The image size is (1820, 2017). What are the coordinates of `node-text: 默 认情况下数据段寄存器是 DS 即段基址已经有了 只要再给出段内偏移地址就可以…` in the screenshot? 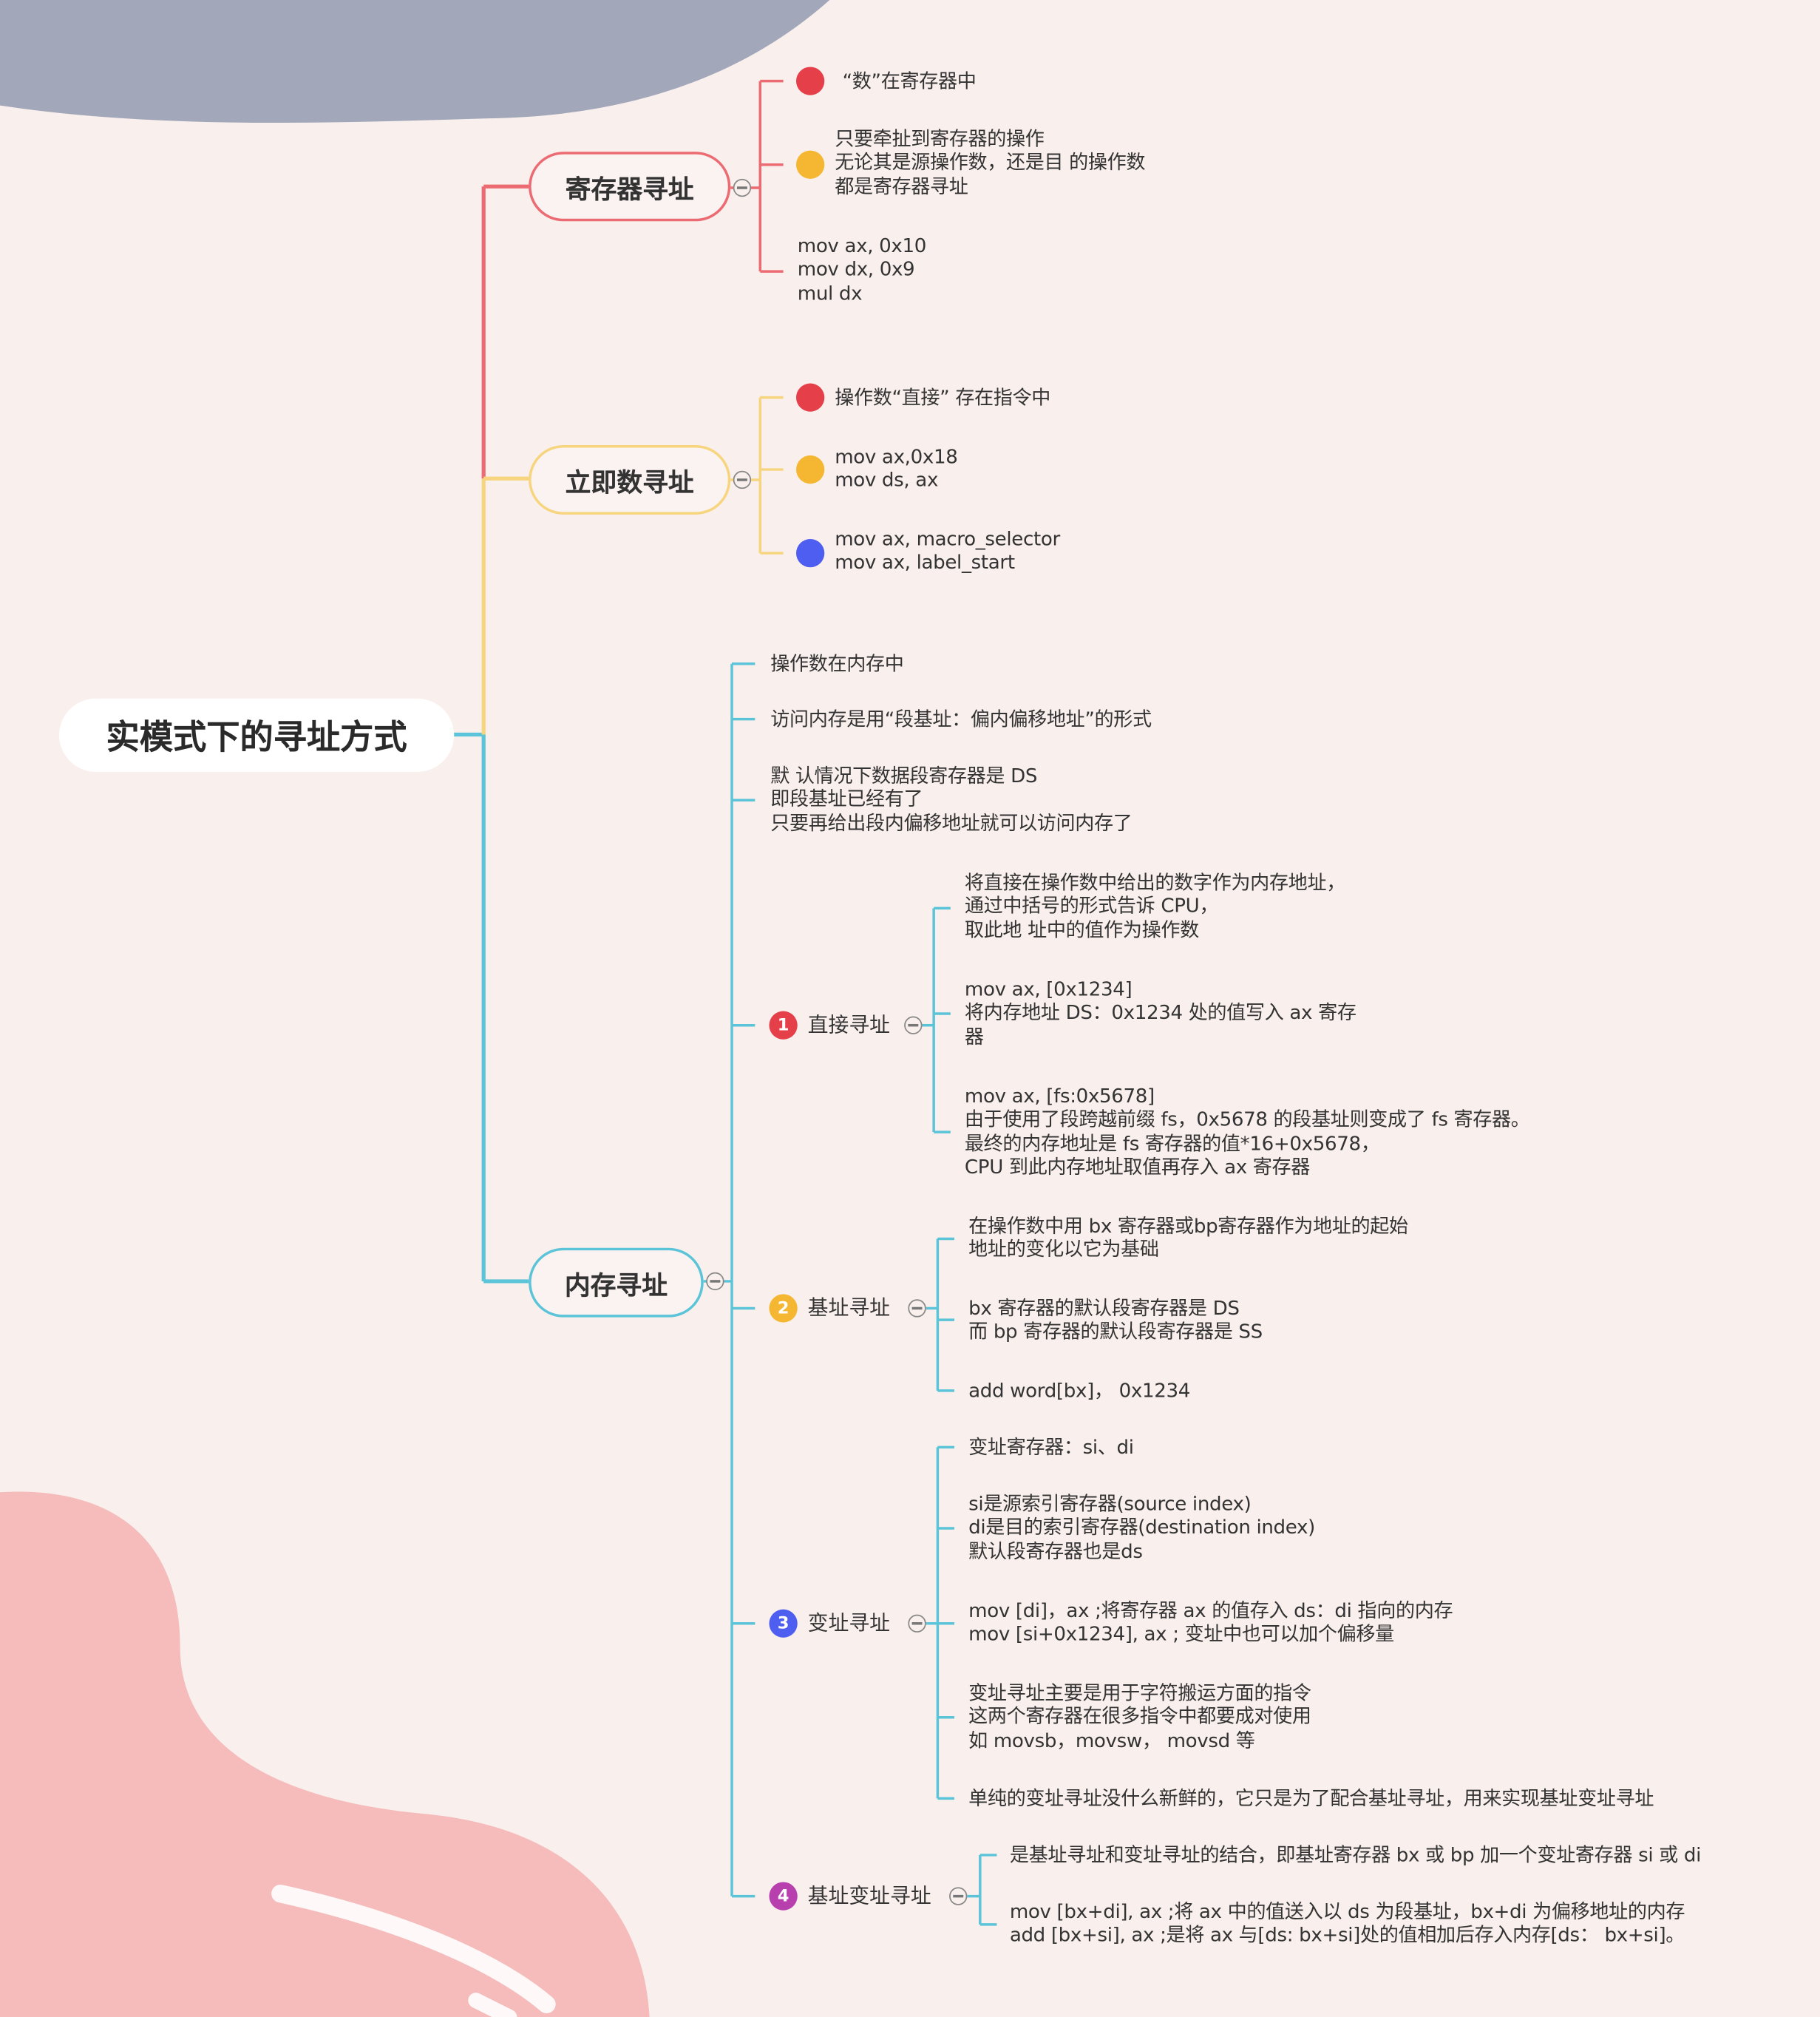 It's located at (951, 799).